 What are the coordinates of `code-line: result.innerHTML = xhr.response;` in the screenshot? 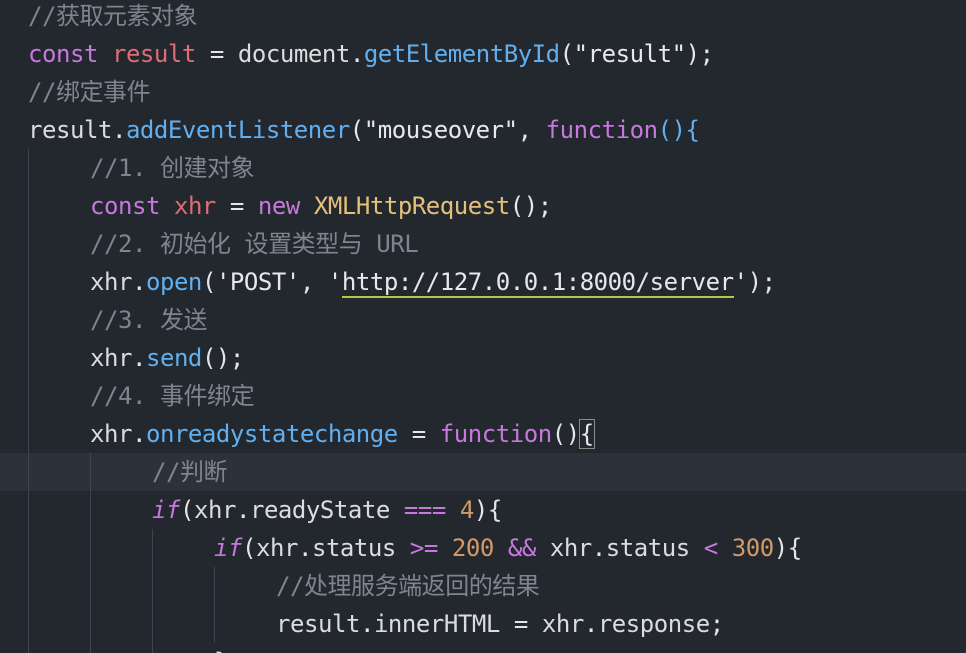 It's located at (483, 624).